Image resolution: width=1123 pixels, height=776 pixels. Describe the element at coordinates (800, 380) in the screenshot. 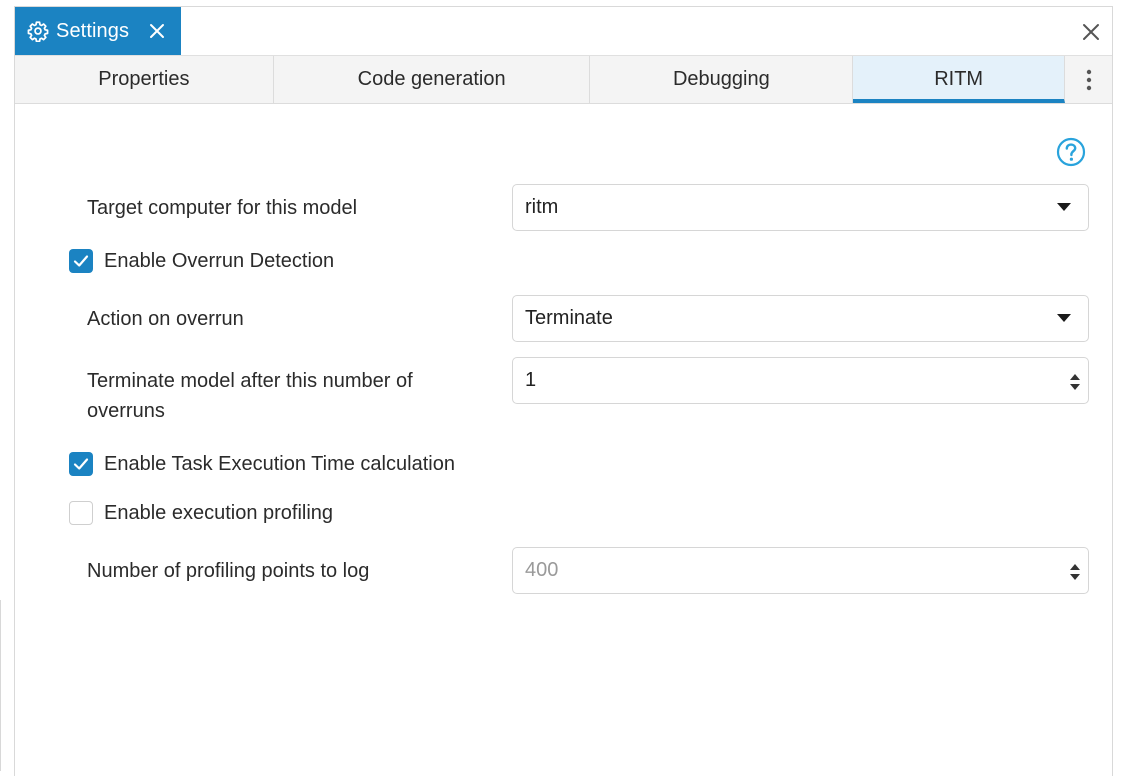

I see `terminate-after-stepper: 1` at that location.